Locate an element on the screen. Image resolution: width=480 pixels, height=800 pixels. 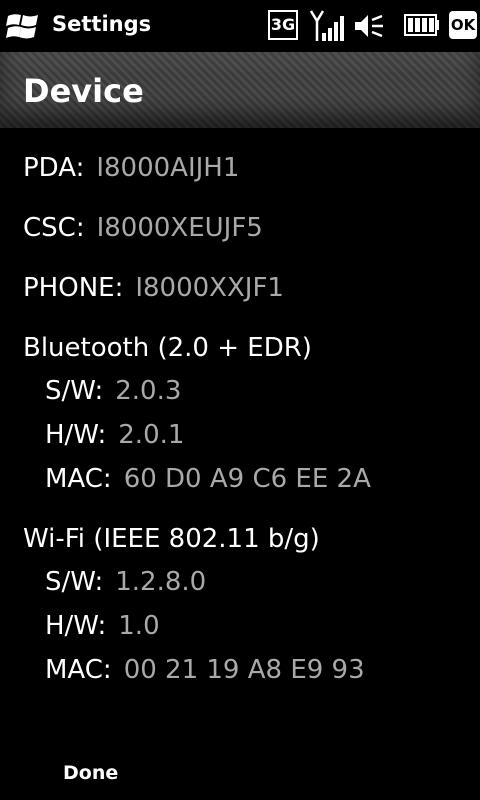
page-header: Device is located at coordinates (240, 90).